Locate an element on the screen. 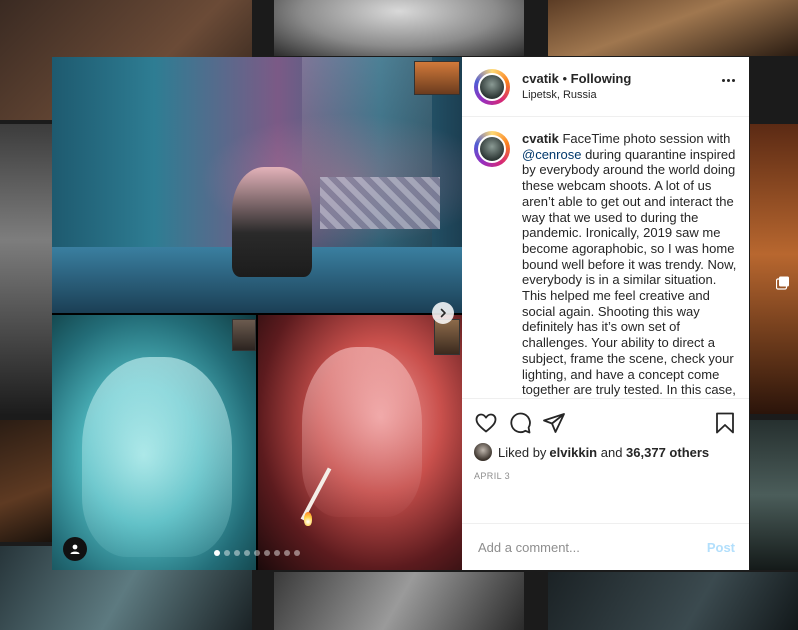 The image size is (798, 630). comment-box: Post is located at coordinates (605, 546).